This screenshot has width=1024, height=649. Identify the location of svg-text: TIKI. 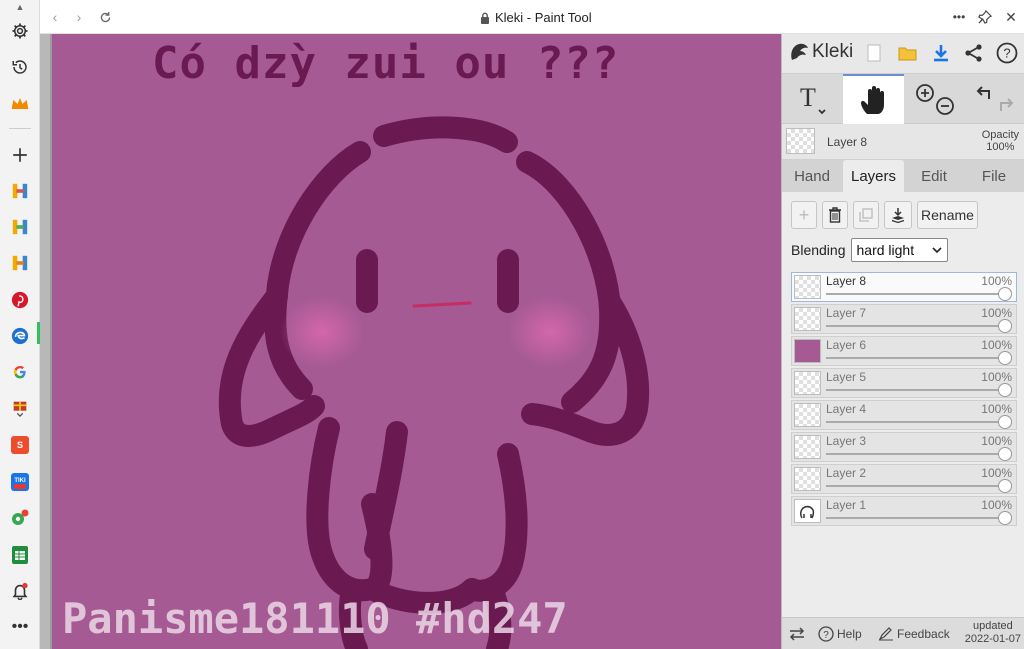
(20, 481).